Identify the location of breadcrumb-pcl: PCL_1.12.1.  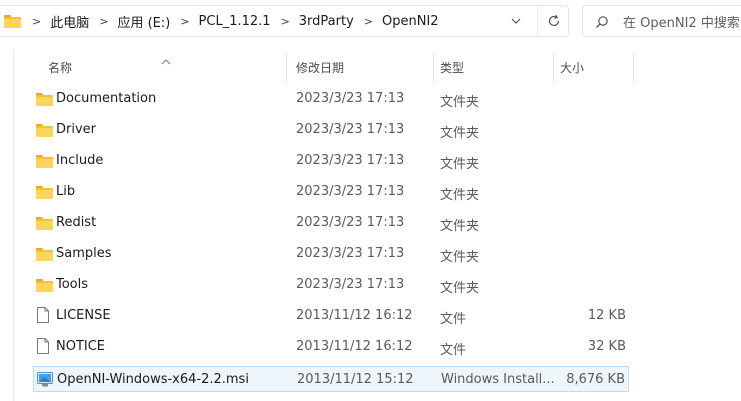
(235, 21).